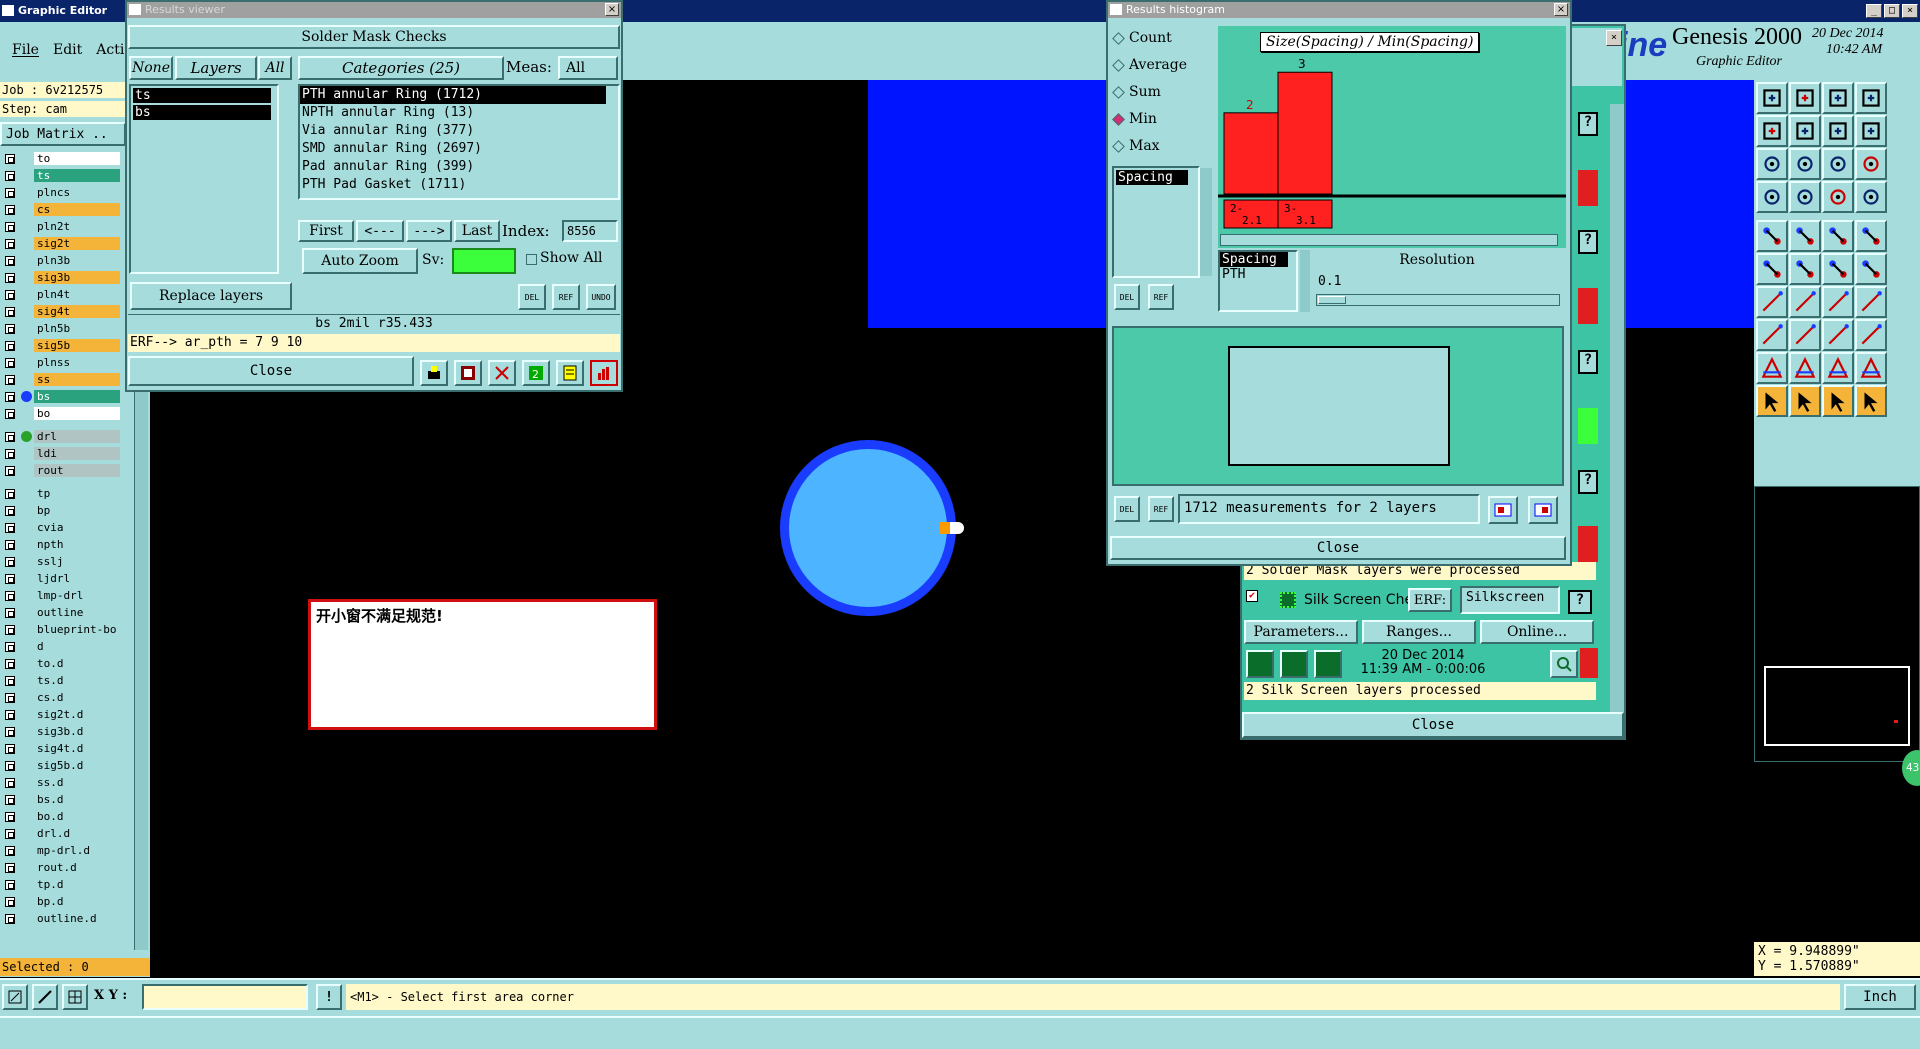  I want to click on meas-dropdown: All, so click(588, 68).